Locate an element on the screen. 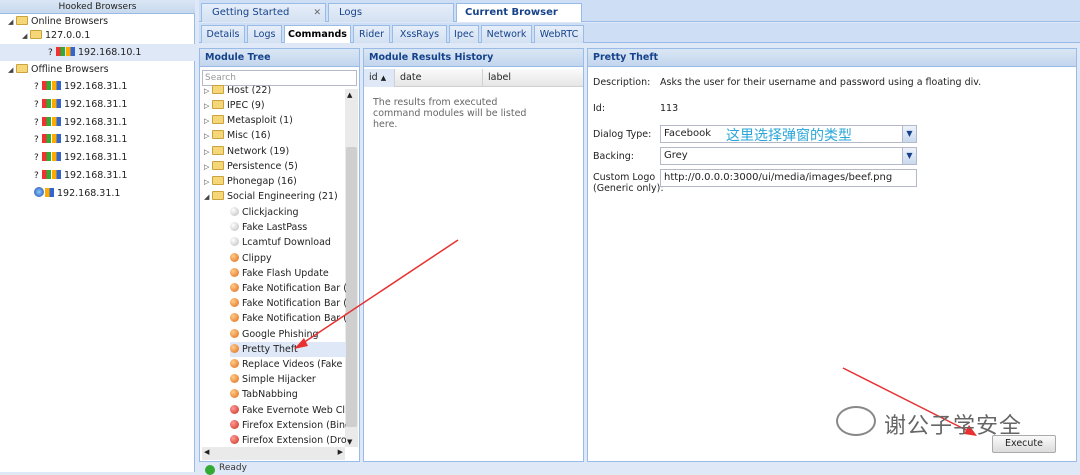 The height and width of the screenshot is (475, 1080). arrow-head is located at coordinates (301, 343).